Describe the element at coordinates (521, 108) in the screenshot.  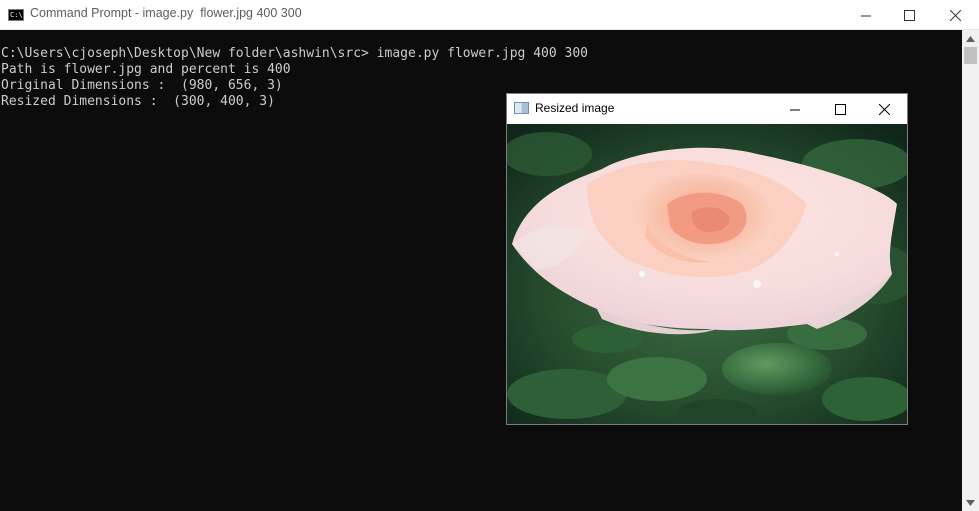
I see `image-window-app-icon` at that location.